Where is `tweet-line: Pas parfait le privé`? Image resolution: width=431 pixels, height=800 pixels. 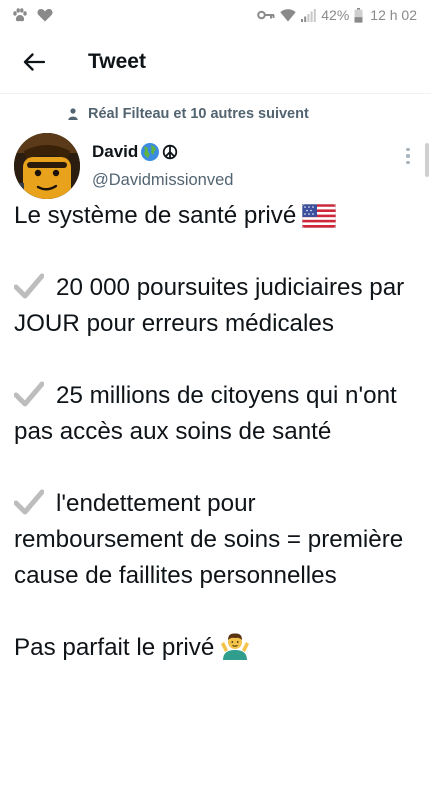 tweet-line: Pas parfait le privé is located at coordinates (216, 648).